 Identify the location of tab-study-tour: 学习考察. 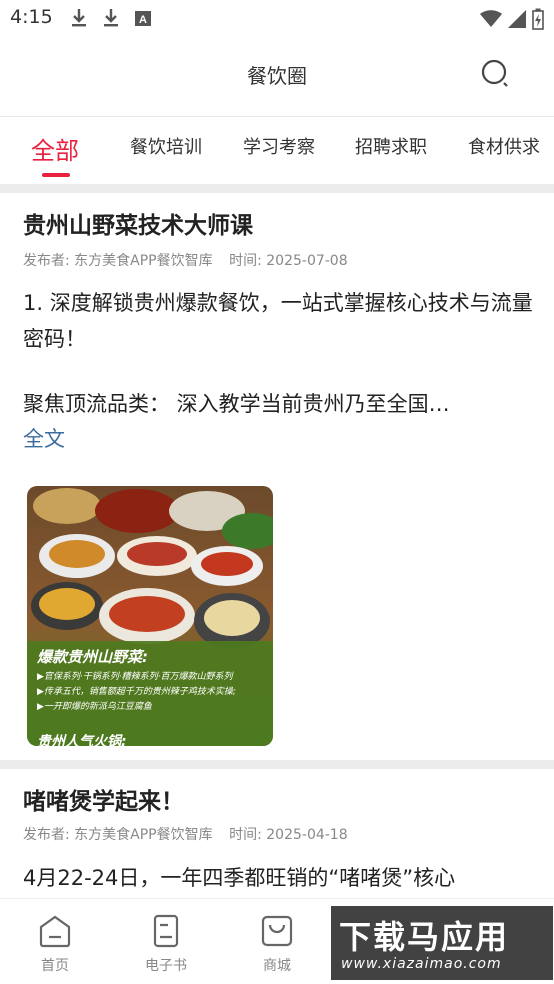
(279, 146).